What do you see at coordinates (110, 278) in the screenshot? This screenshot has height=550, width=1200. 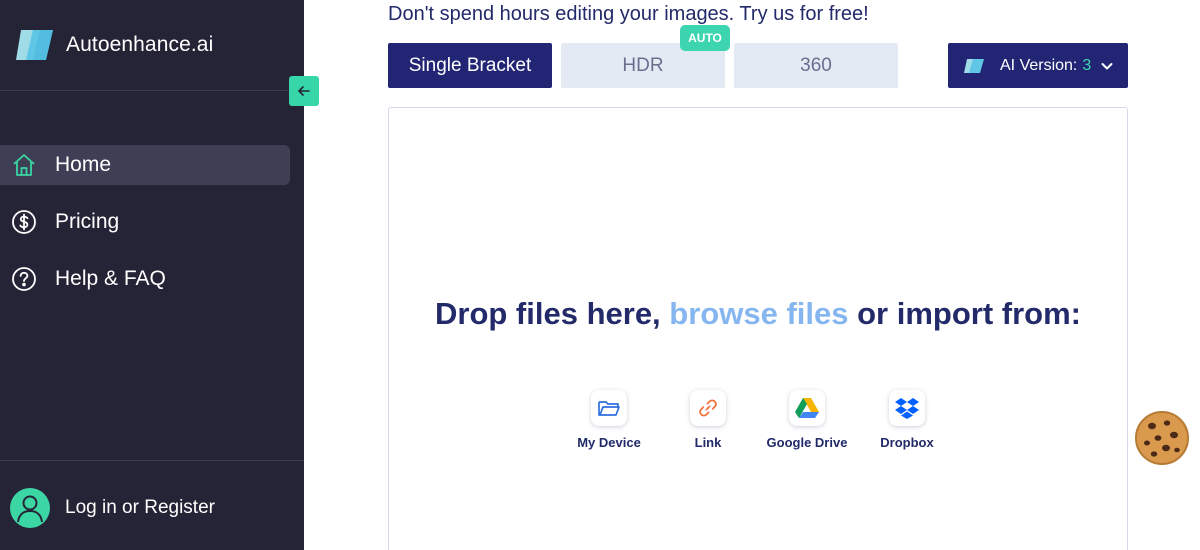 I see `sidebar-item-label: Help & FAQ` at bounding box center [110, 278].